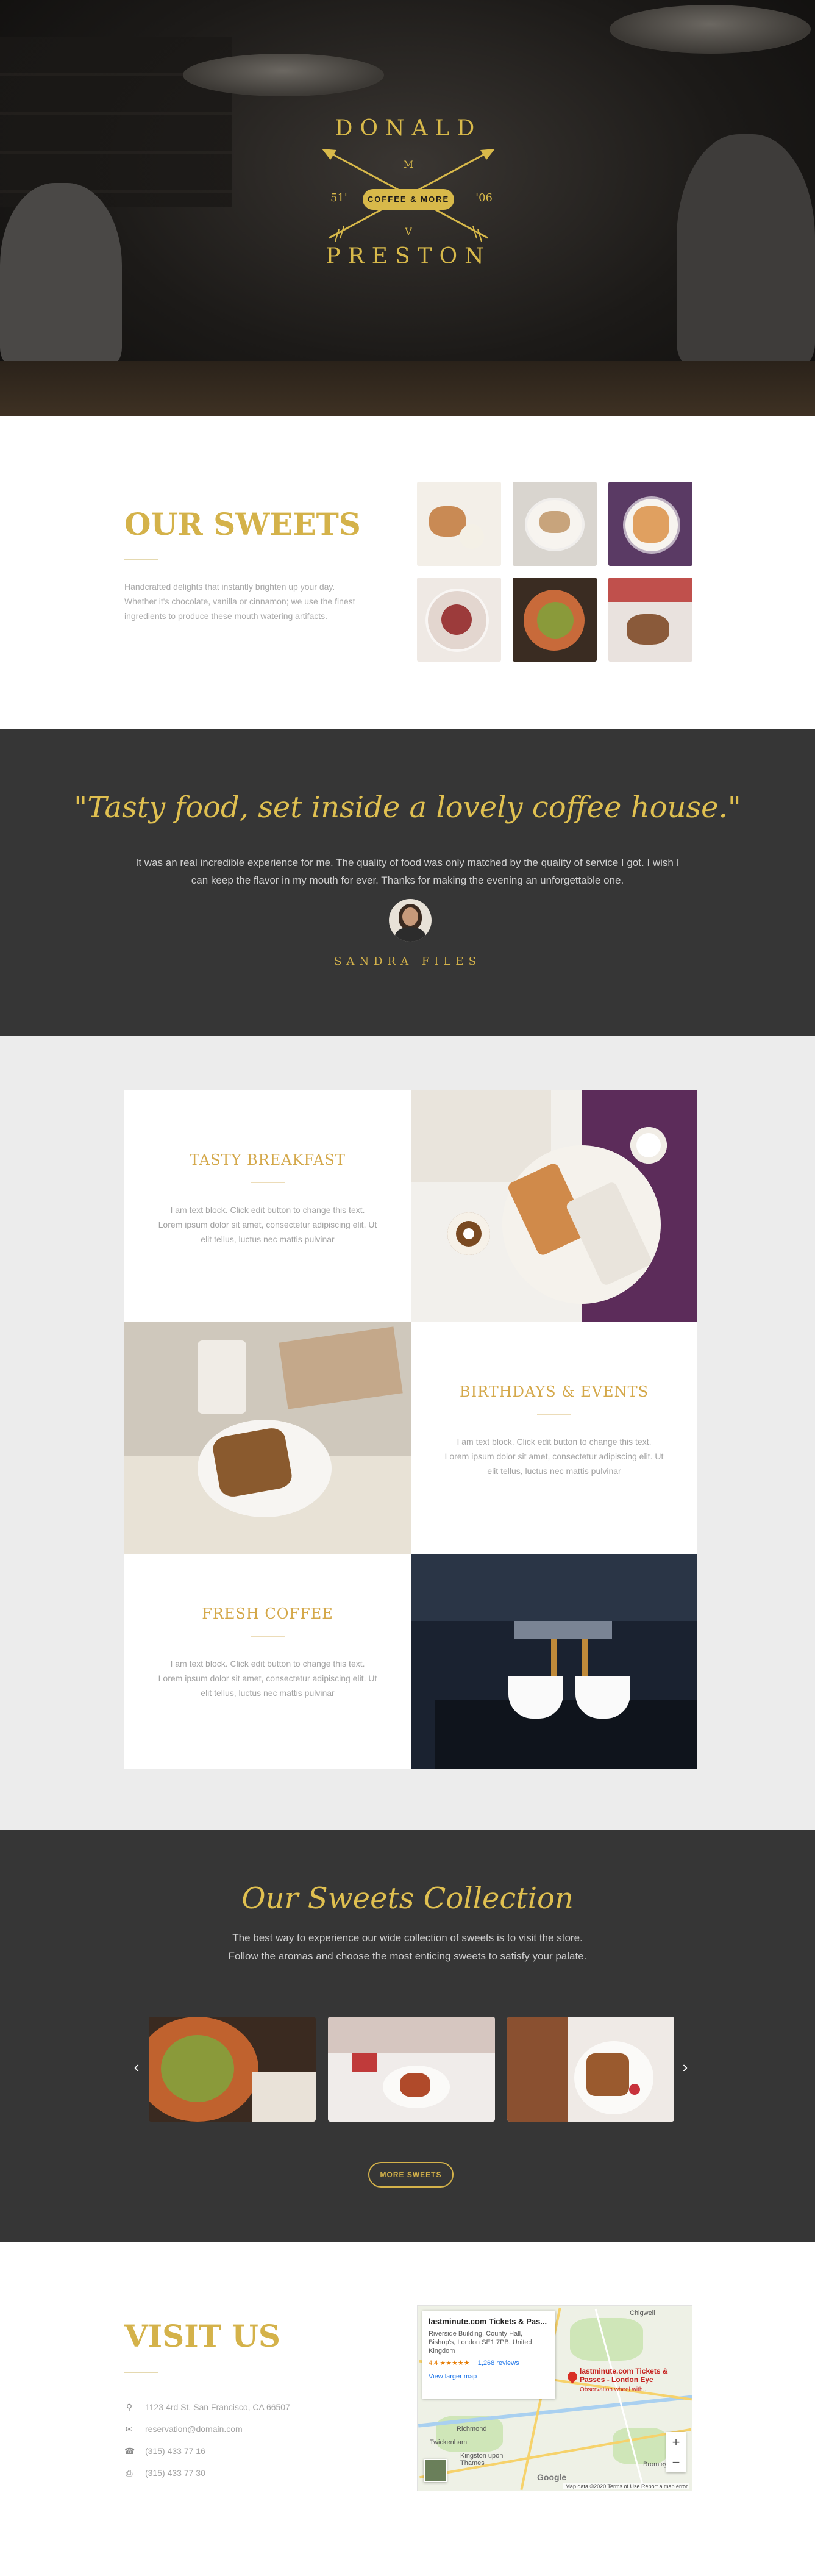  Describe the element at coordinates (408, 256) in the screenshot. I see `logo-bottom-word: PRESTON` at that location.